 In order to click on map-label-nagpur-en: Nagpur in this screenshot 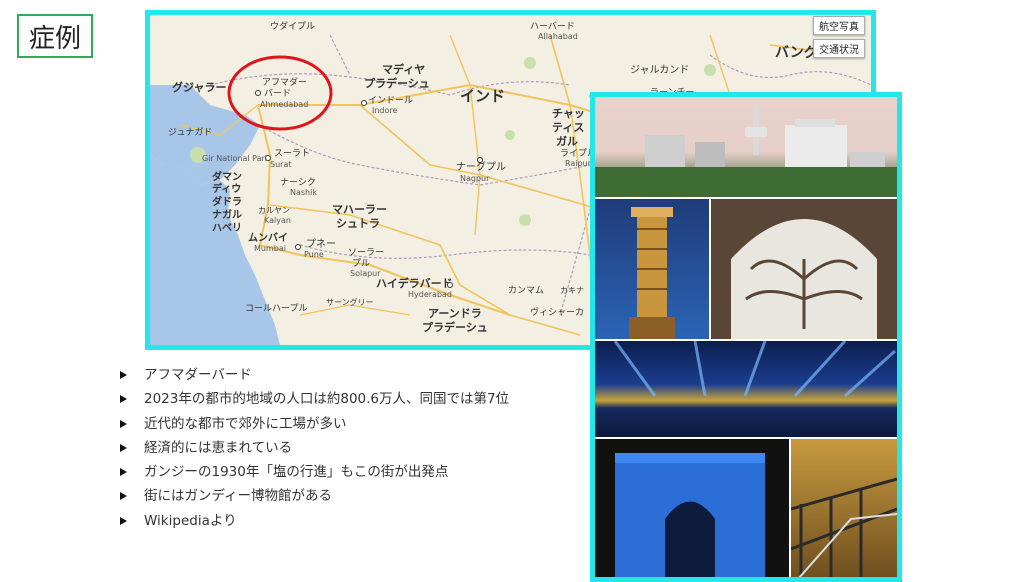, I will do `click(475, 178)`.